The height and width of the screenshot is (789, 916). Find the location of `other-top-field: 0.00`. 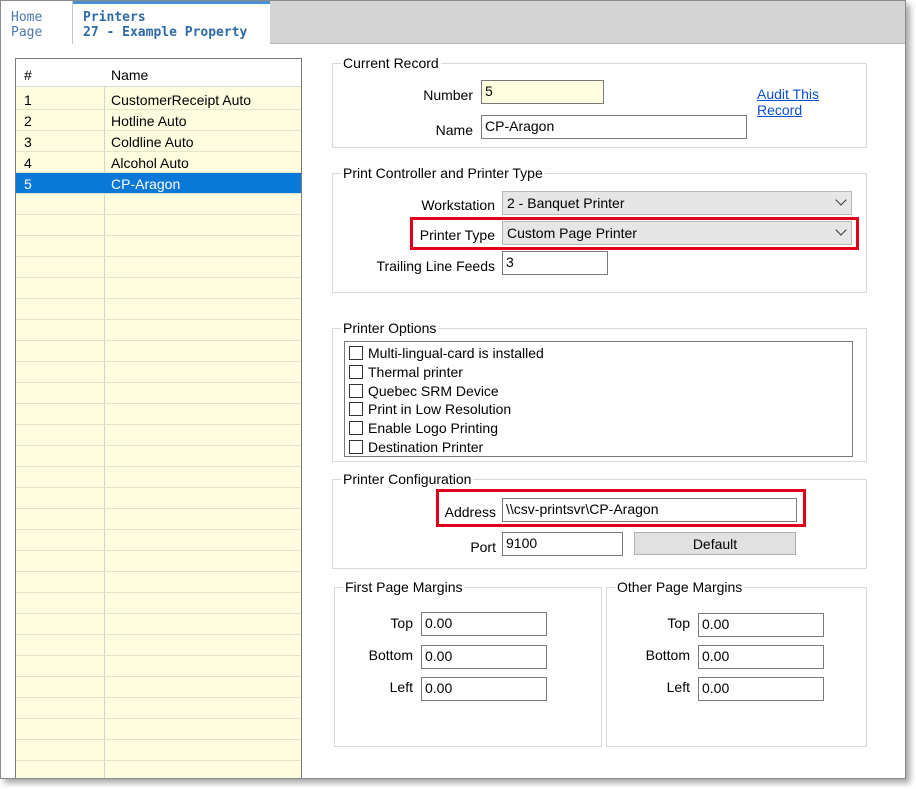

other-top-field: 0.00 is located at coordinates (761, 625).